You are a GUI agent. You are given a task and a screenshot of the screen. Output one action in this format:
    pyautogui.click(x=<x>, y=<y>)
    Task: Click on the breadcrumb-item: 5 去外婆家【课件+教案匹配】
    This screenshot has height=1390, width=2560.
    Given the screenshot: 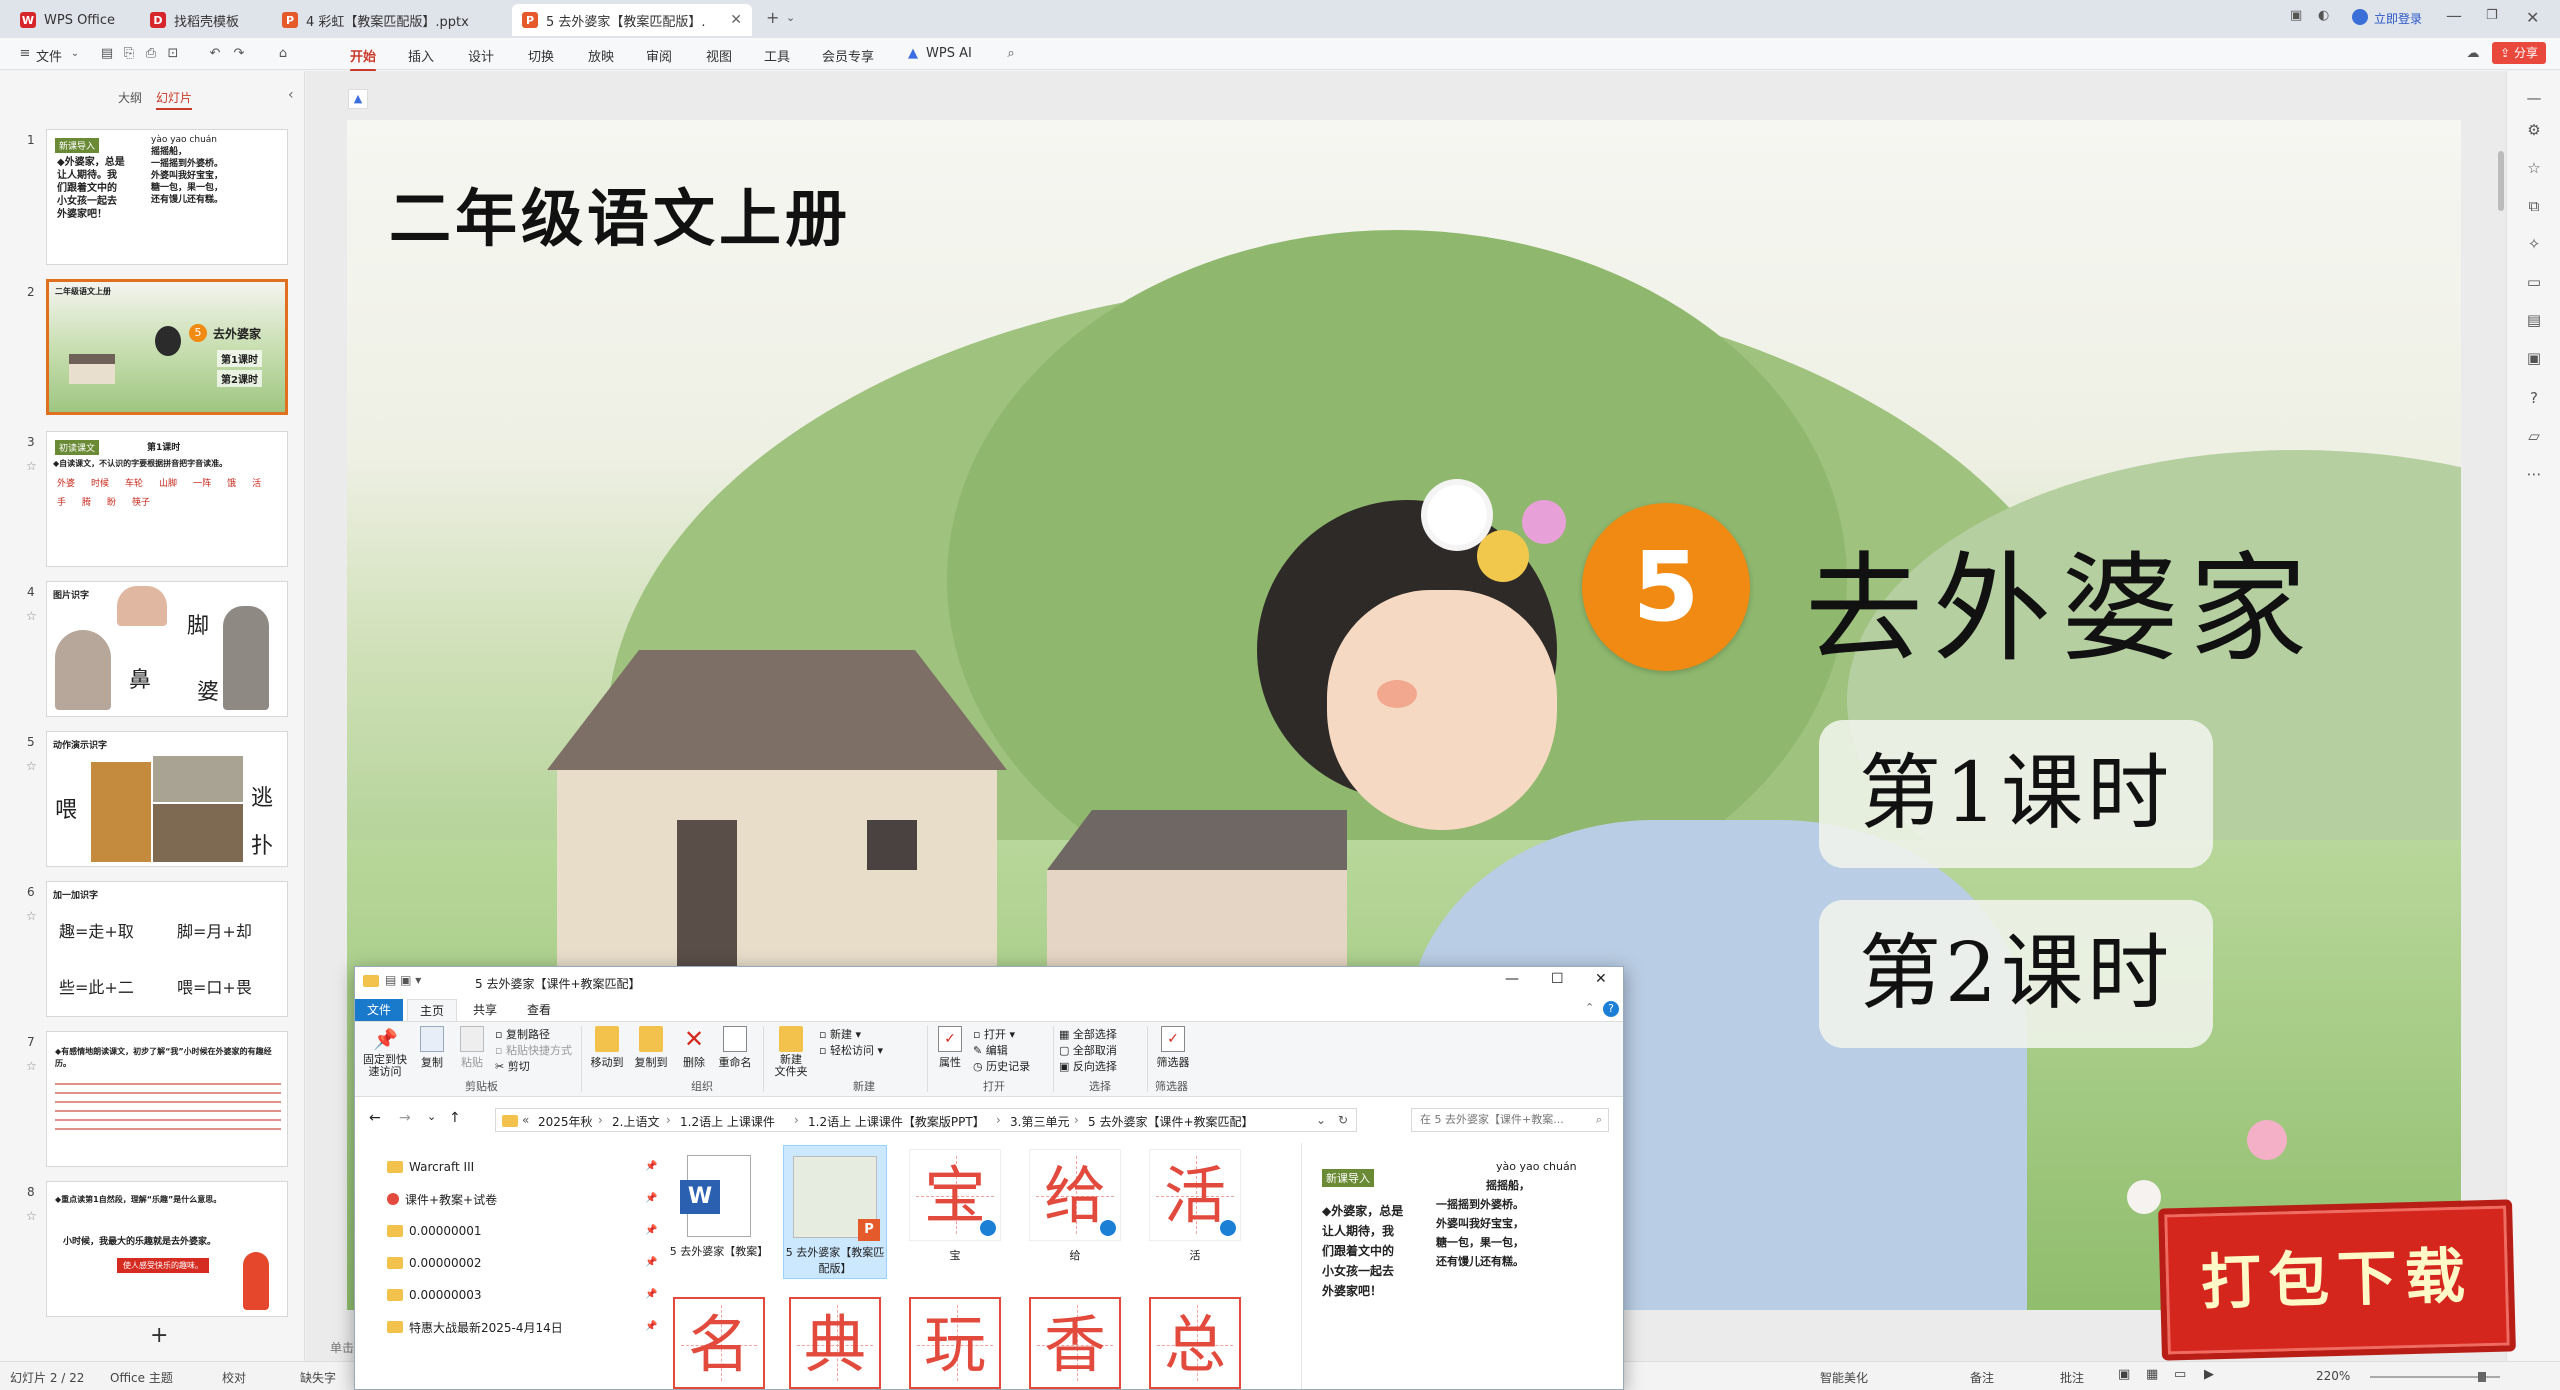 What is the action you would take?
    pyautogui.click(x=1171, y=1121)
    